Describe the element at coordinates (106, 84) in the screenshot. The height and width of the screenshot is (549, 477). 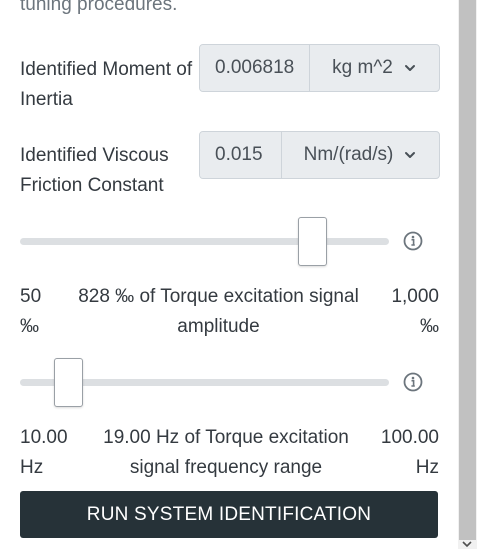
I see `inertia-label: Identified Moment of Inertia` at that location.